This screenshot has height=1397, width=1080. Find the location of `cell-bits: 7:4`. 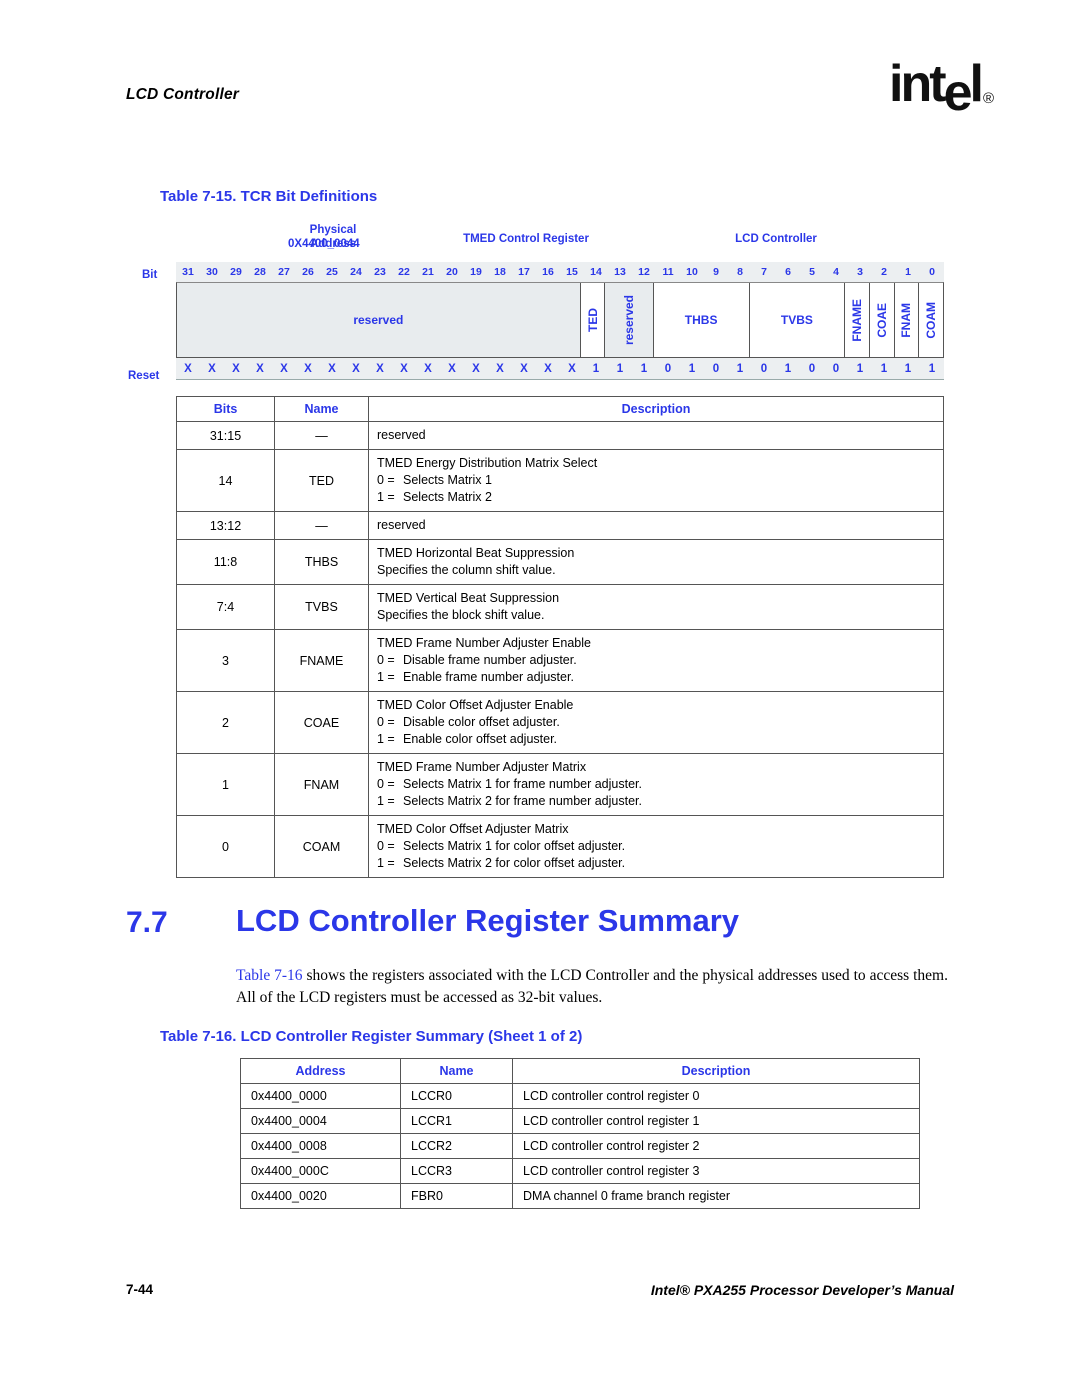

cell-bits: 7:4 is located at coordinates (225, 607).